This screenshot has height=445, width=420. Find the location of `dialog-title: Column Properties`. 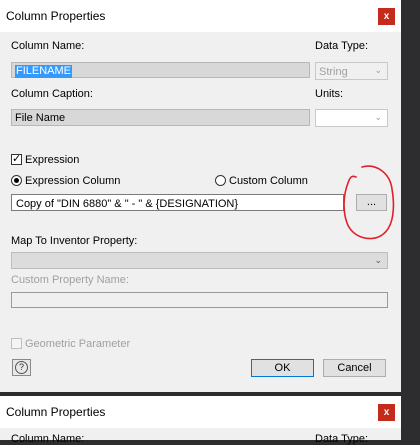

dialog-title: Column Properties is located at coordinates (56, 16).